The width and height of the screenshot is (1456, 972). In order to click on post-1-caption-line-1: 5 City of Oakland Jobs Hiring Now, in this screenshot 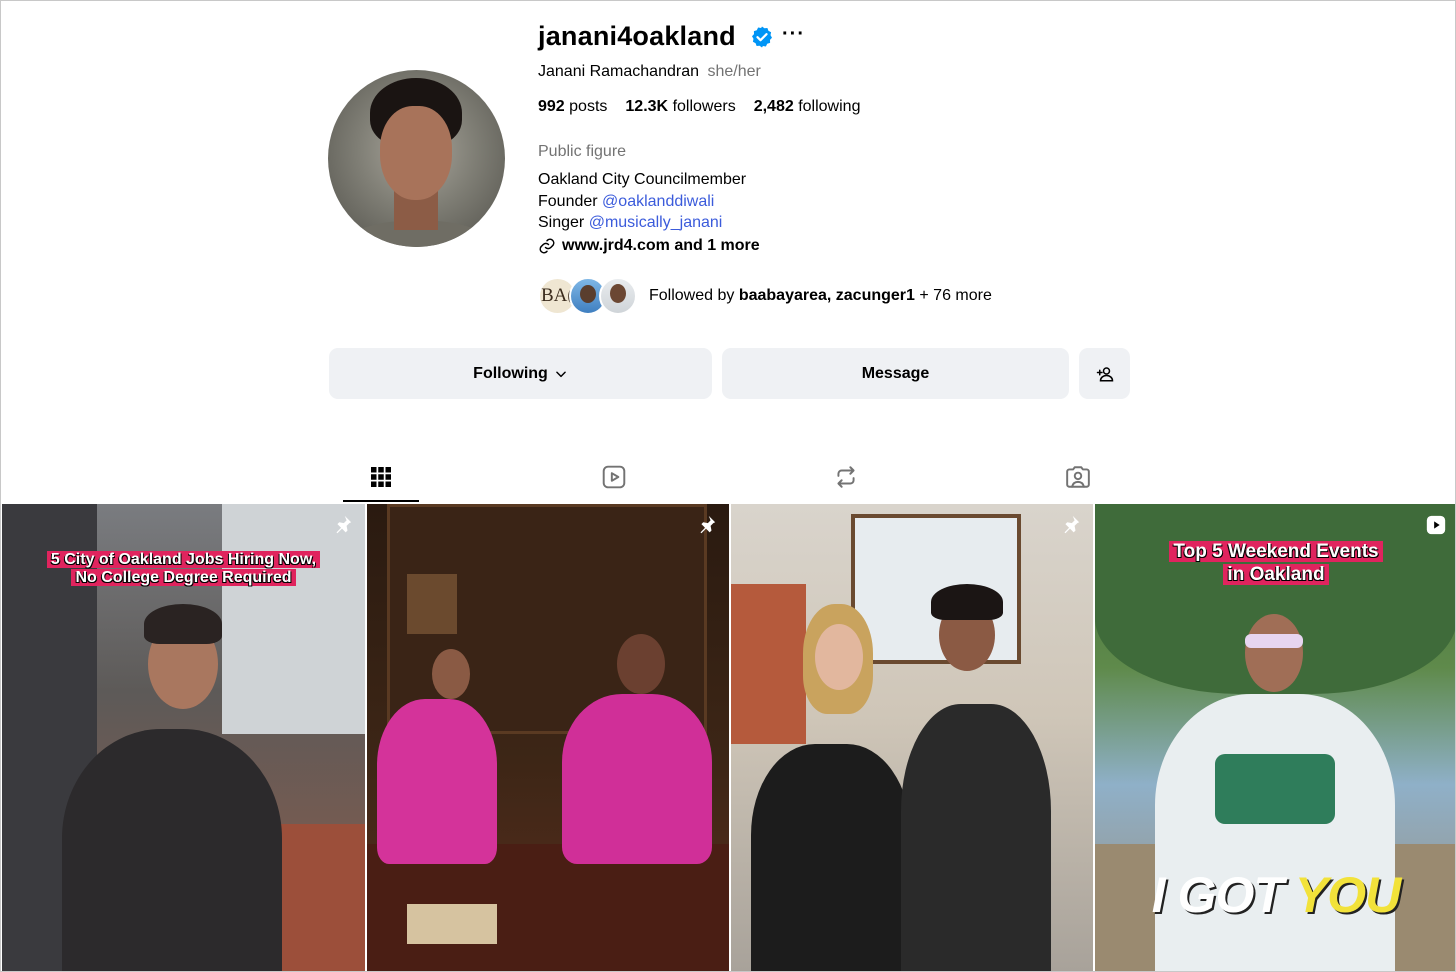, I will do `click(183, 559)`.